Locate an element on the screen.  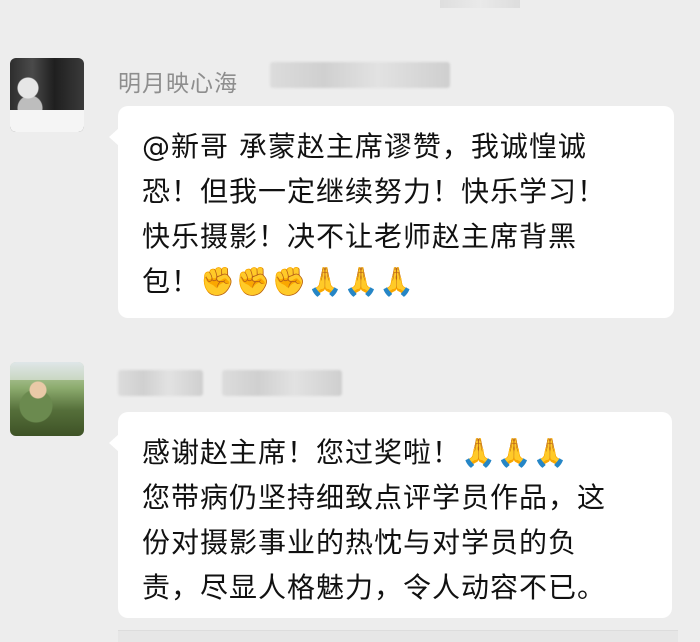
next-message-edge is located at coordinates (398, 636).